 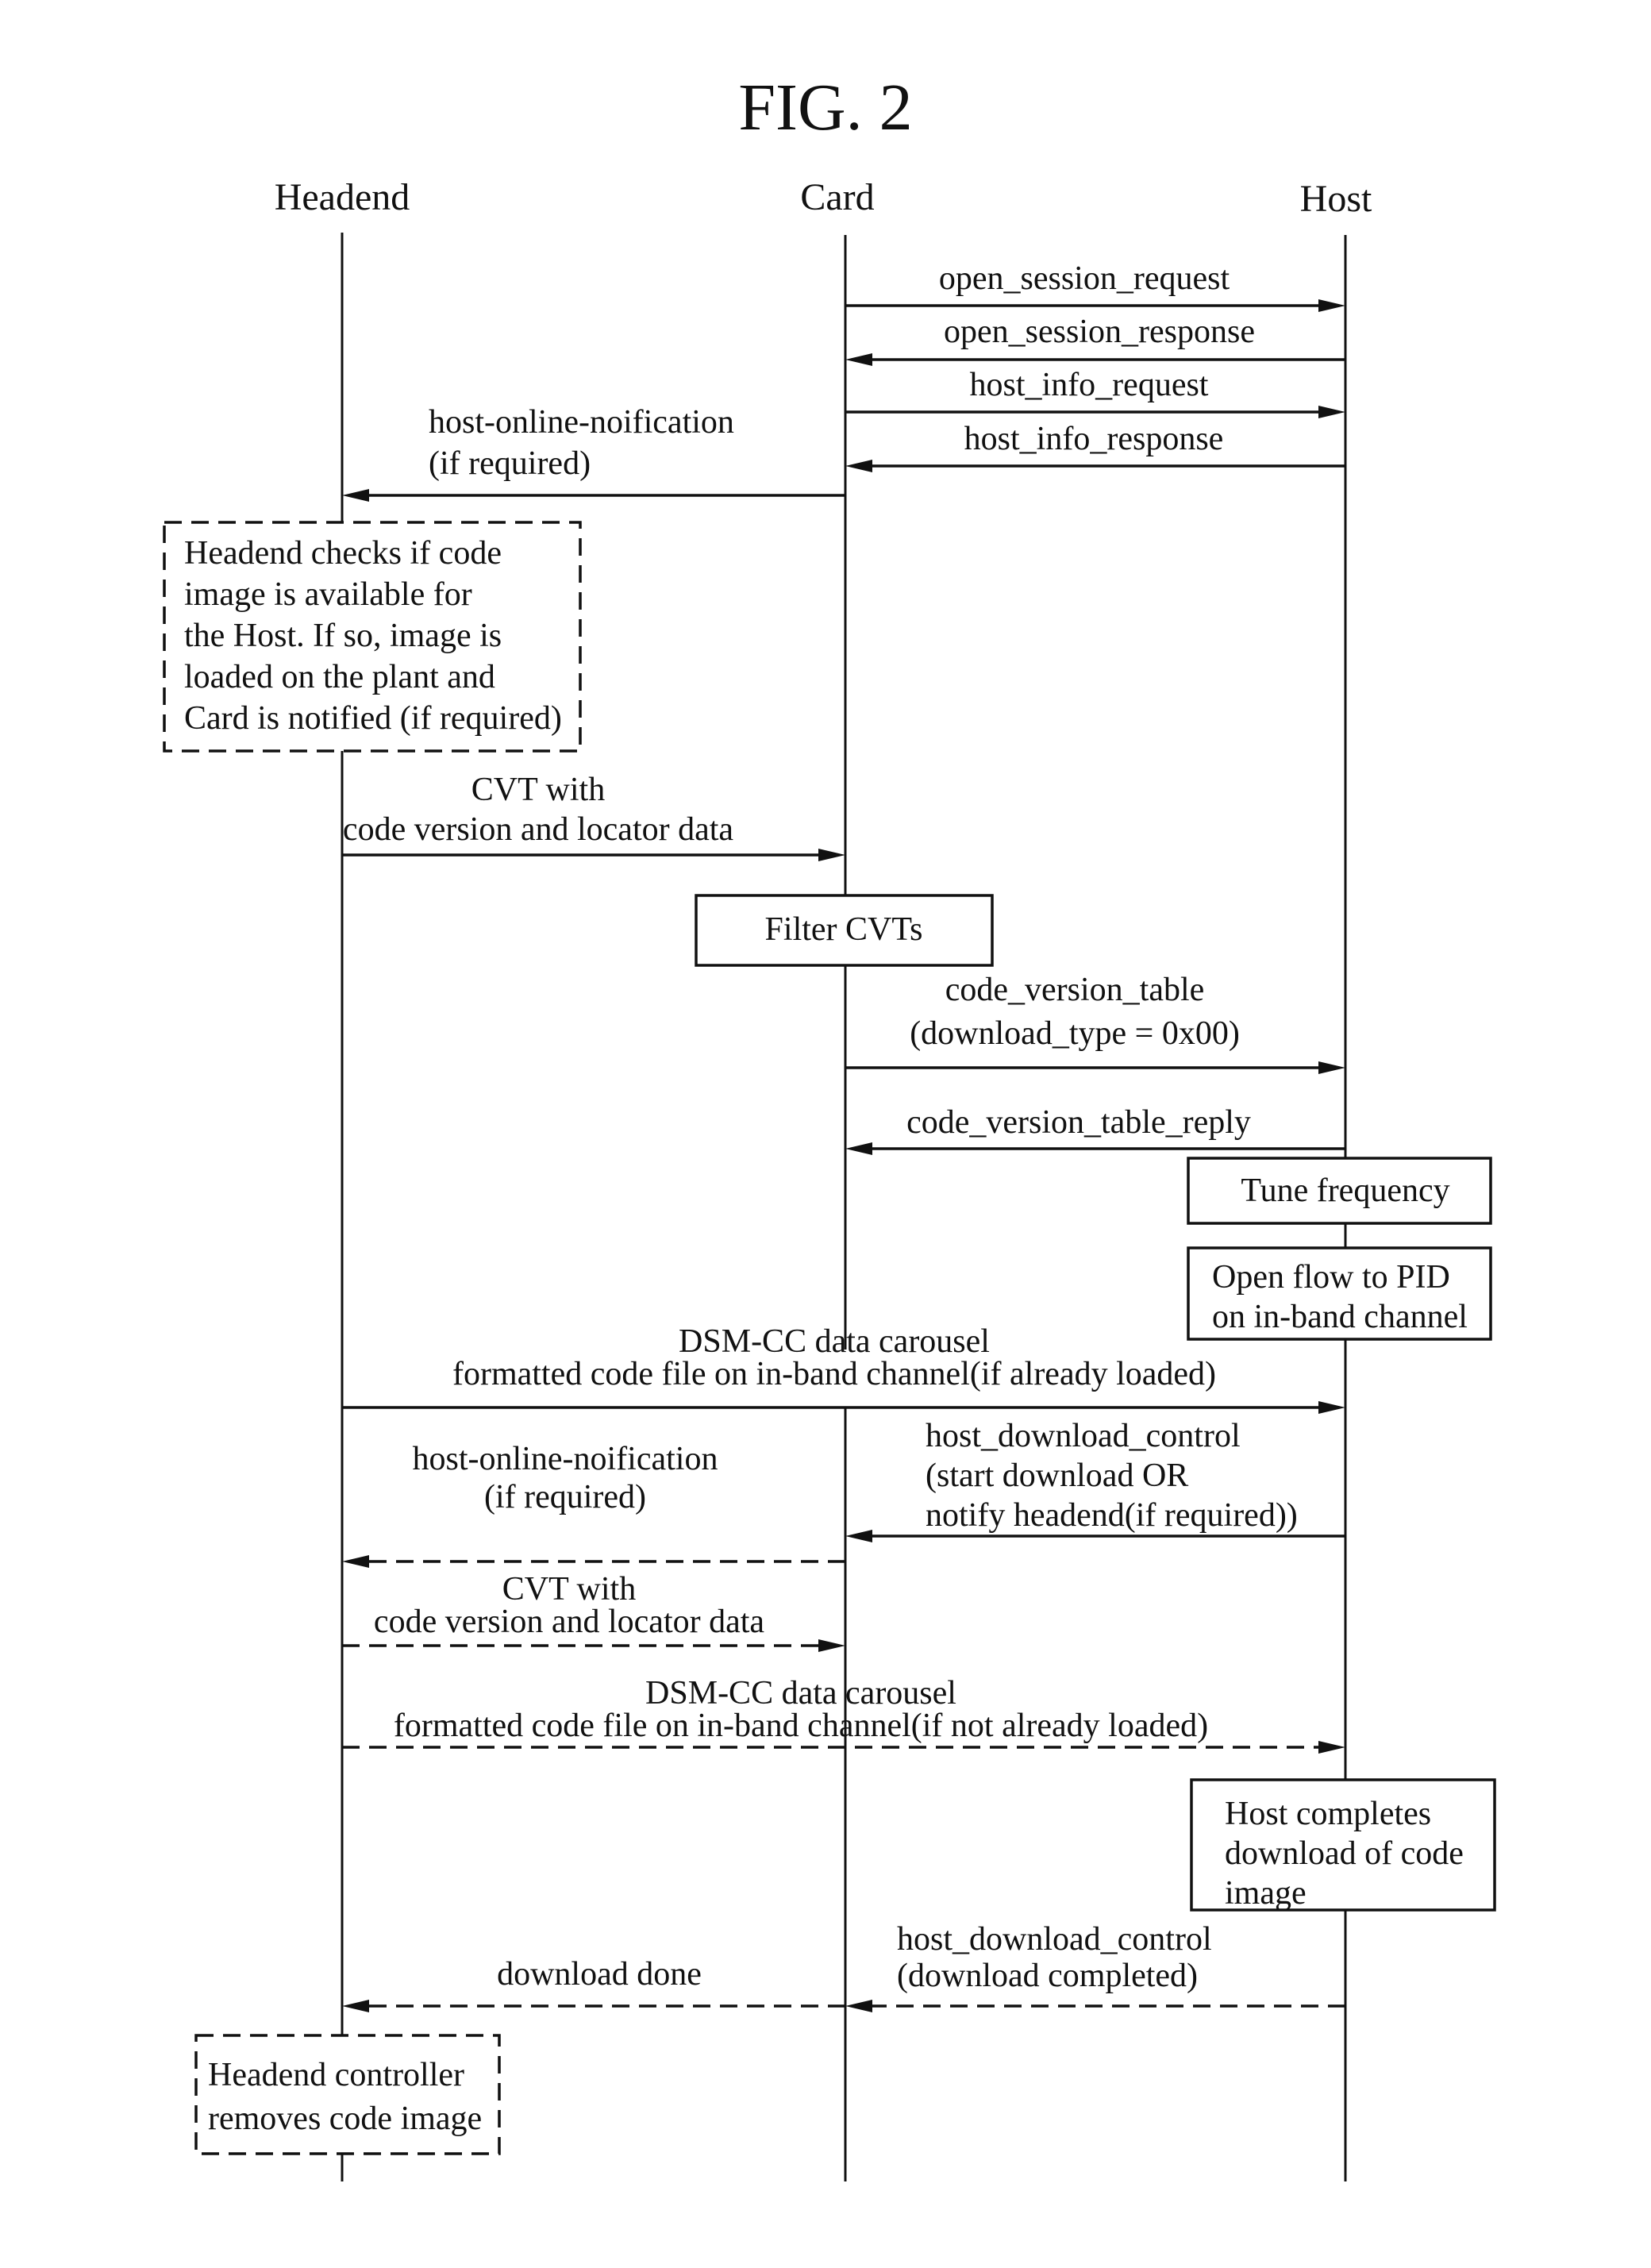 I want to click on note-open-flow: Open flow to PIDon in-band channel, so click(x=1339, y=1293).